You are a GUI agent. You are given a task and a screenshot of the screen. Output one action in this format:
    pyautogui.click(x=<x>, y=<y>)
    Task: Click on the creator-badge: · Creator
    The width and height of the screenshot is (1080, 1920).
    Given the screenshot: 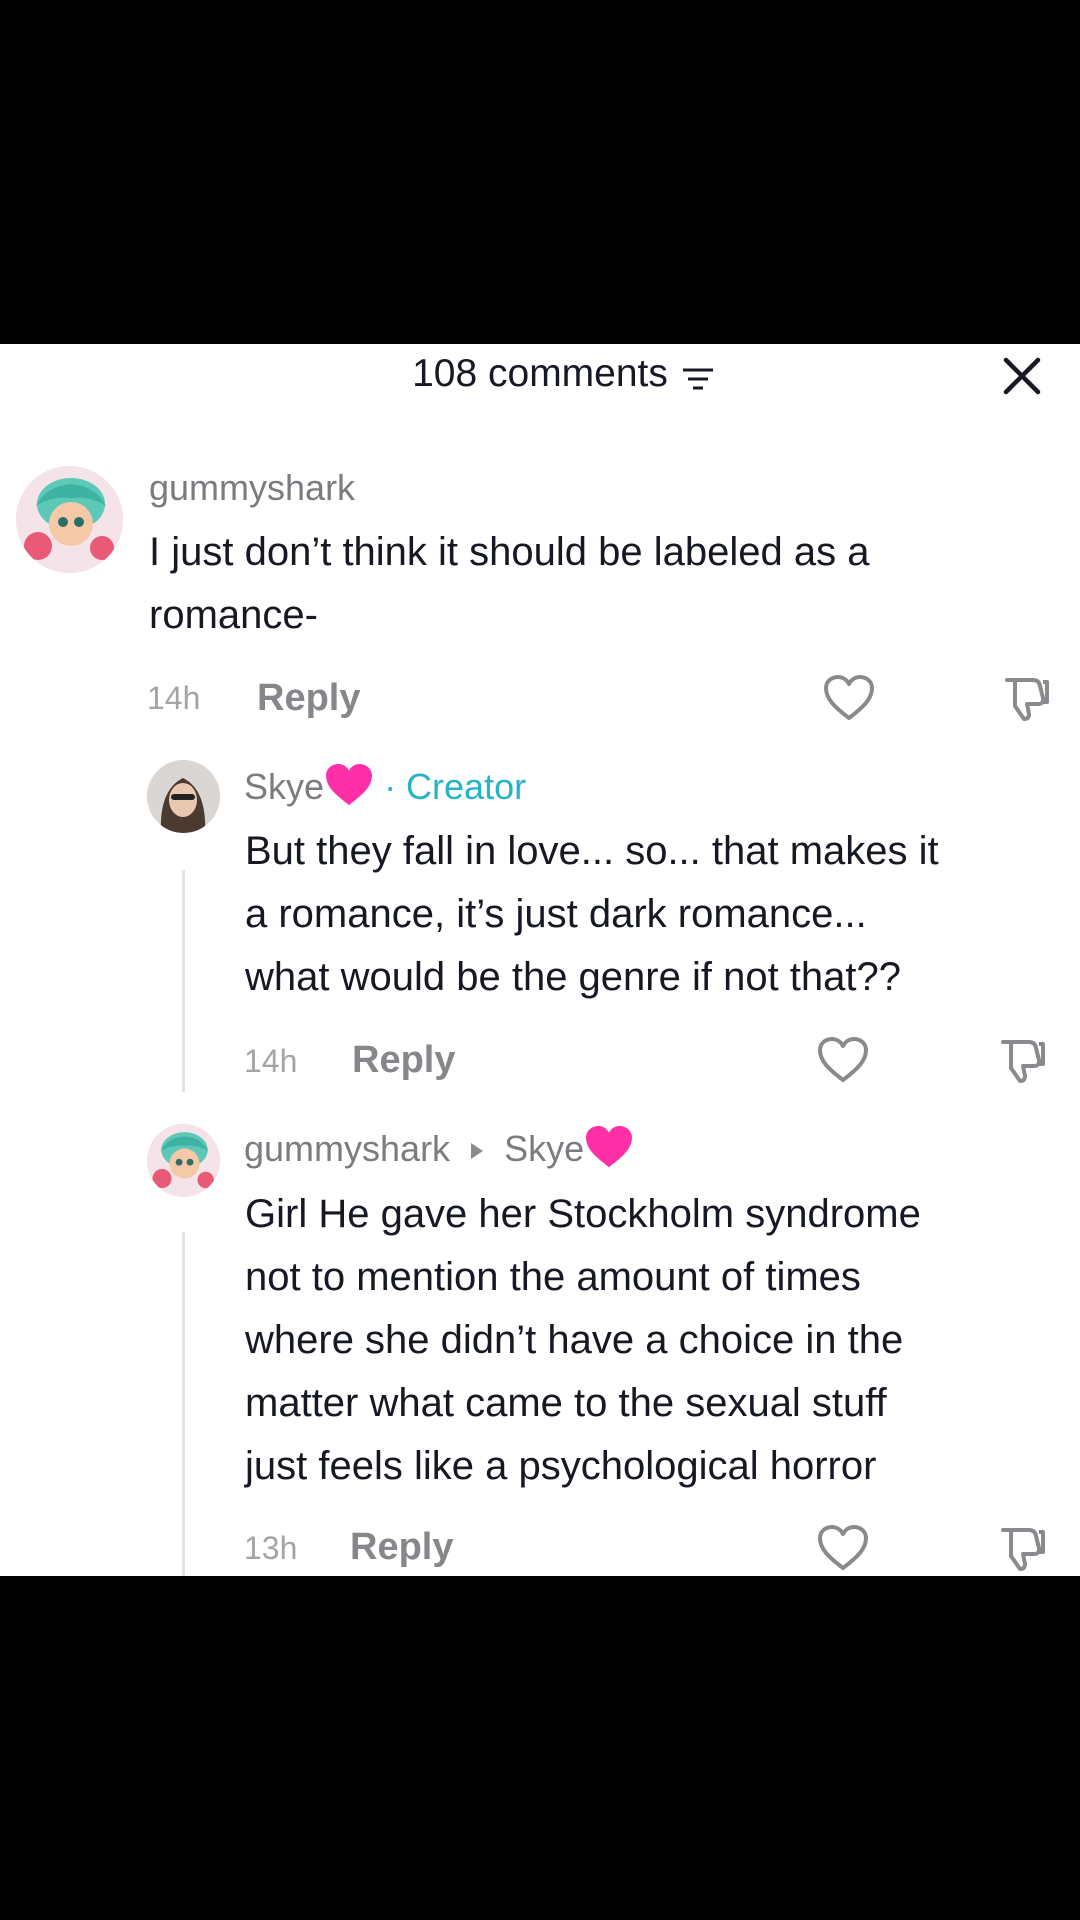 What is the action you would take?
    pyautogui.click(x=455, y=786)
    